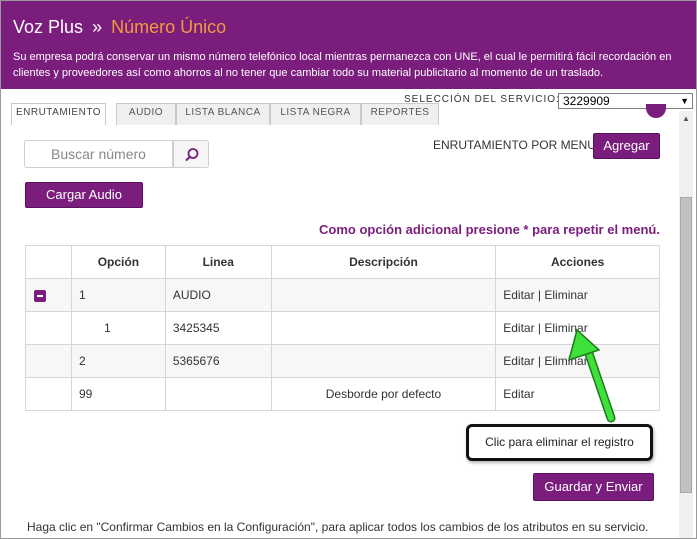 This screenshot has height=539, width=697. What do you see at coordinates (559, 442) in the screenshot?
I see `delete-tooltip: Clic para eliminar el registro` at bounding box center [559, 442].